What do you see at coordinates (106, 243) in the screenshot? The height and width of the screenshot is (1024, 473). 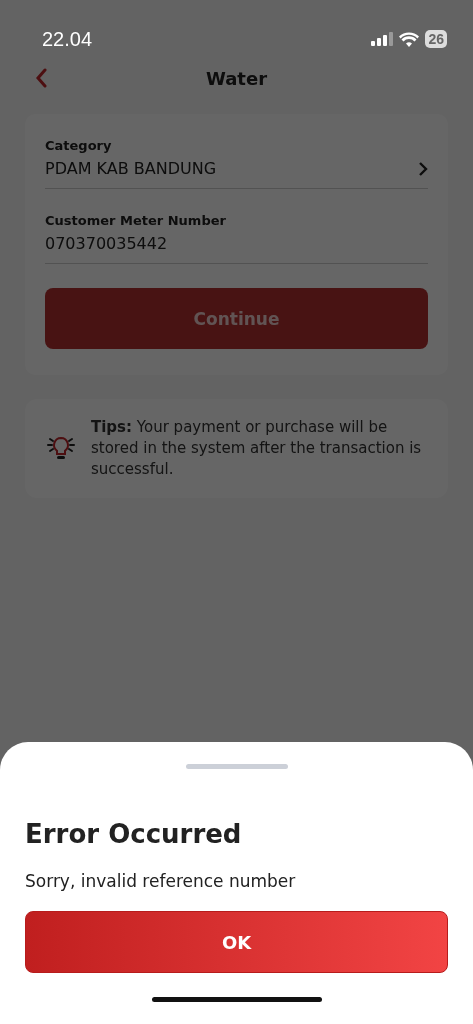 I see `field-value: 070370035442` at bounding box center [106, 243].